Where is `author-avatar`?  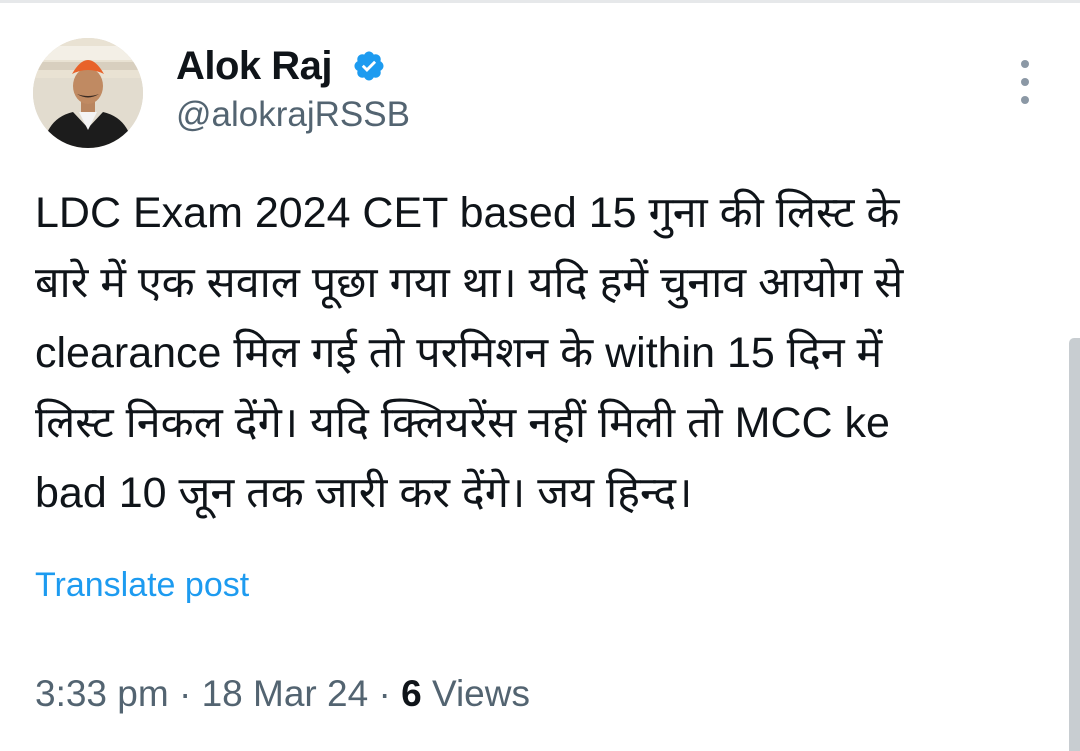 author-avatar is located at coordinates (88, 93).